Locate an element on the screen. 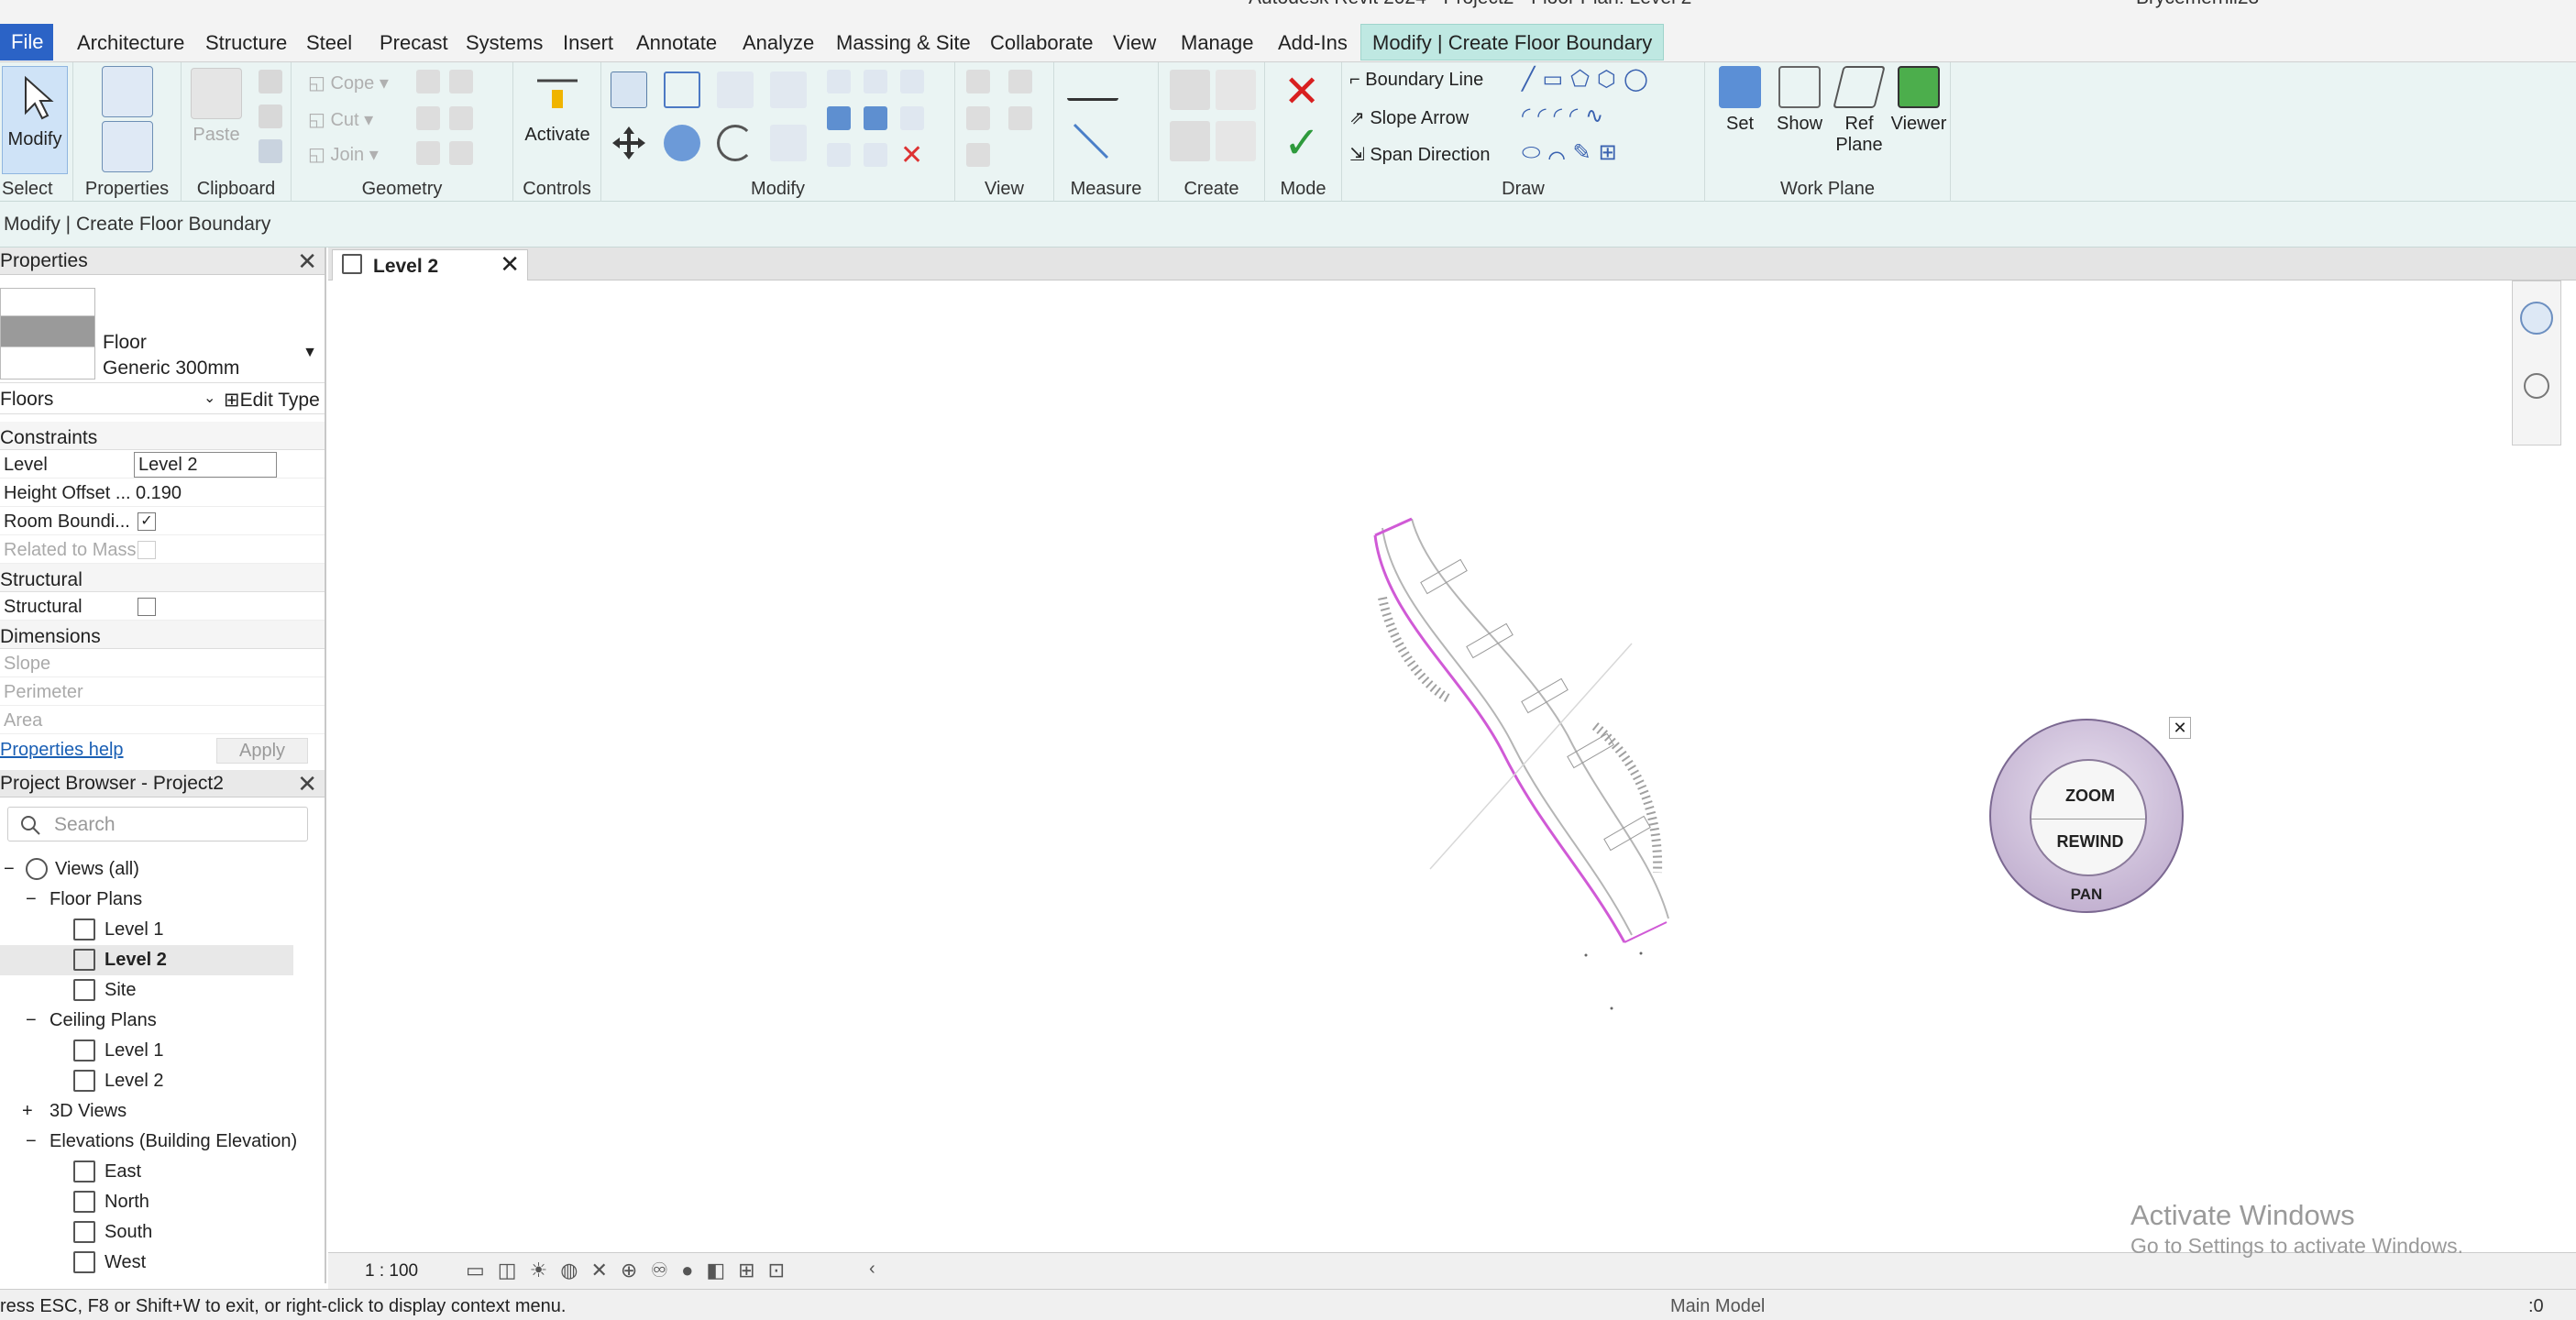 This screenshot has height=1320, width=2576. steering-wheel: ZOOM REWIND PAN ✕ is located at coordinates (2090, 815).